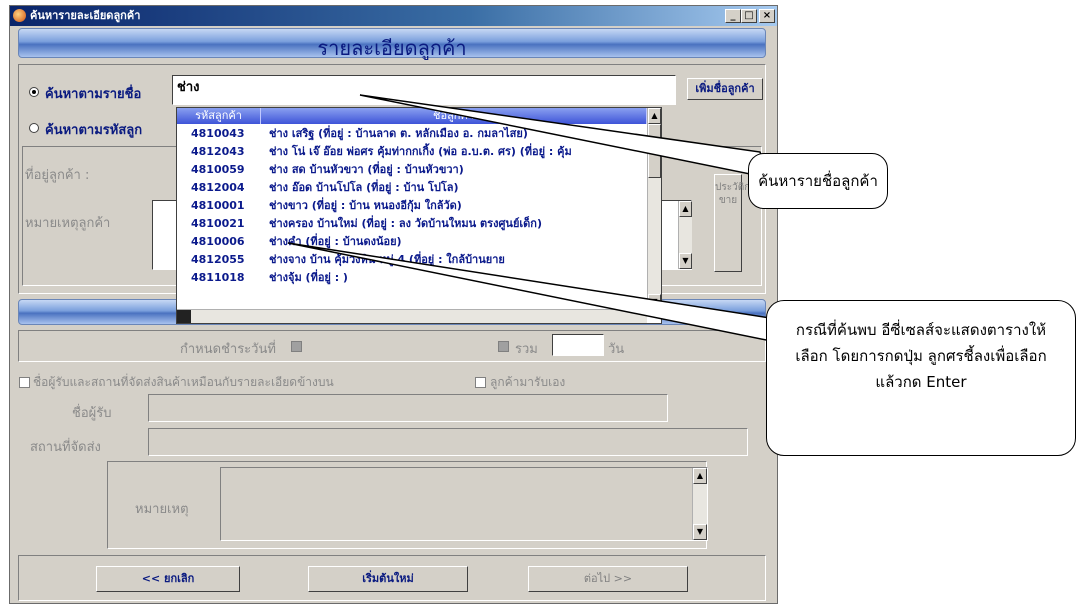  Describe the element at coordinates (654, 209) in the screenshot. I see `result-list-scrollbar: ▲ ▼` at that location.